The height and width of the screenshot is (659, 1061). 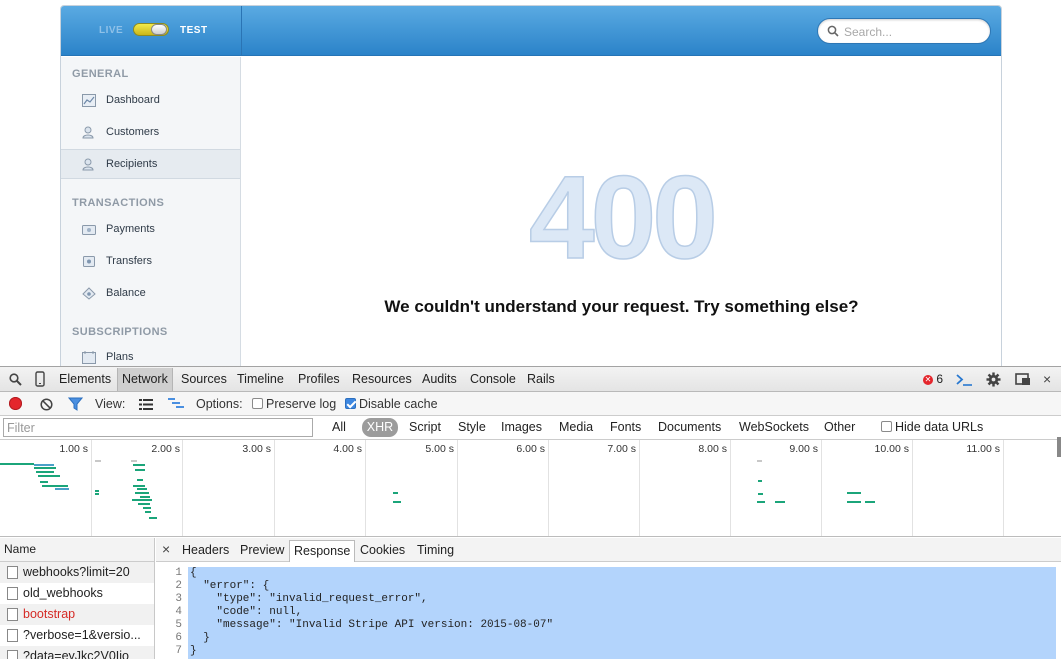 What do you see at coordinates (521, 427) in the screenshot?
I see `filter-images: Images` at bounding box center [521, 427].